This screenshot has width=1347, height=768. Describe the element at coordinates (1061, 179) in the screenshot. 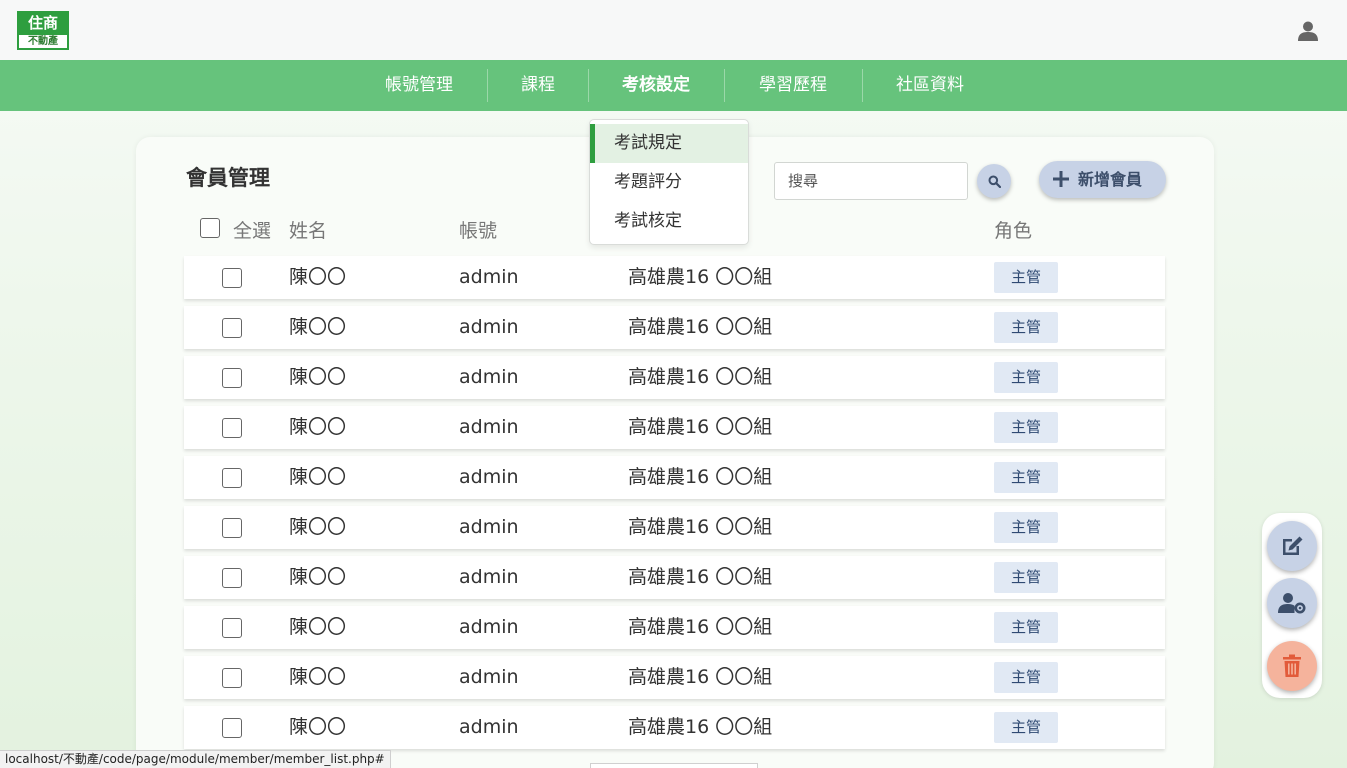

I see `plus-icon` at that location.